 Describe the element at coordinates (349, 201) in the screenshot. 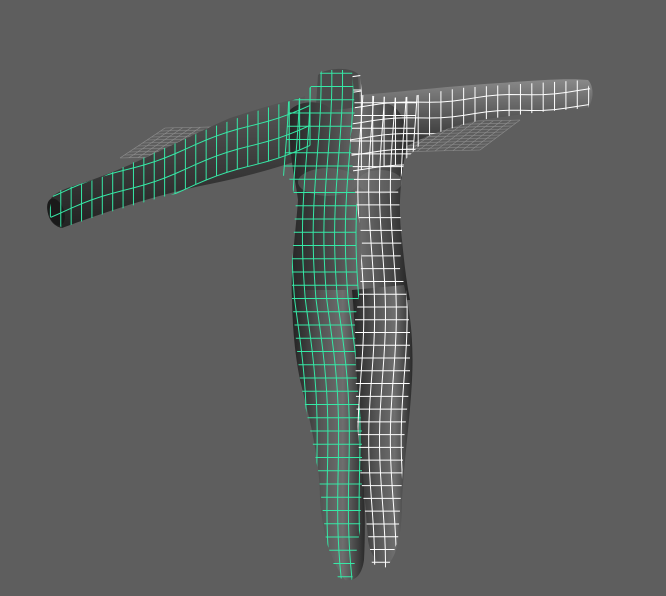

I see `torso` at that location.